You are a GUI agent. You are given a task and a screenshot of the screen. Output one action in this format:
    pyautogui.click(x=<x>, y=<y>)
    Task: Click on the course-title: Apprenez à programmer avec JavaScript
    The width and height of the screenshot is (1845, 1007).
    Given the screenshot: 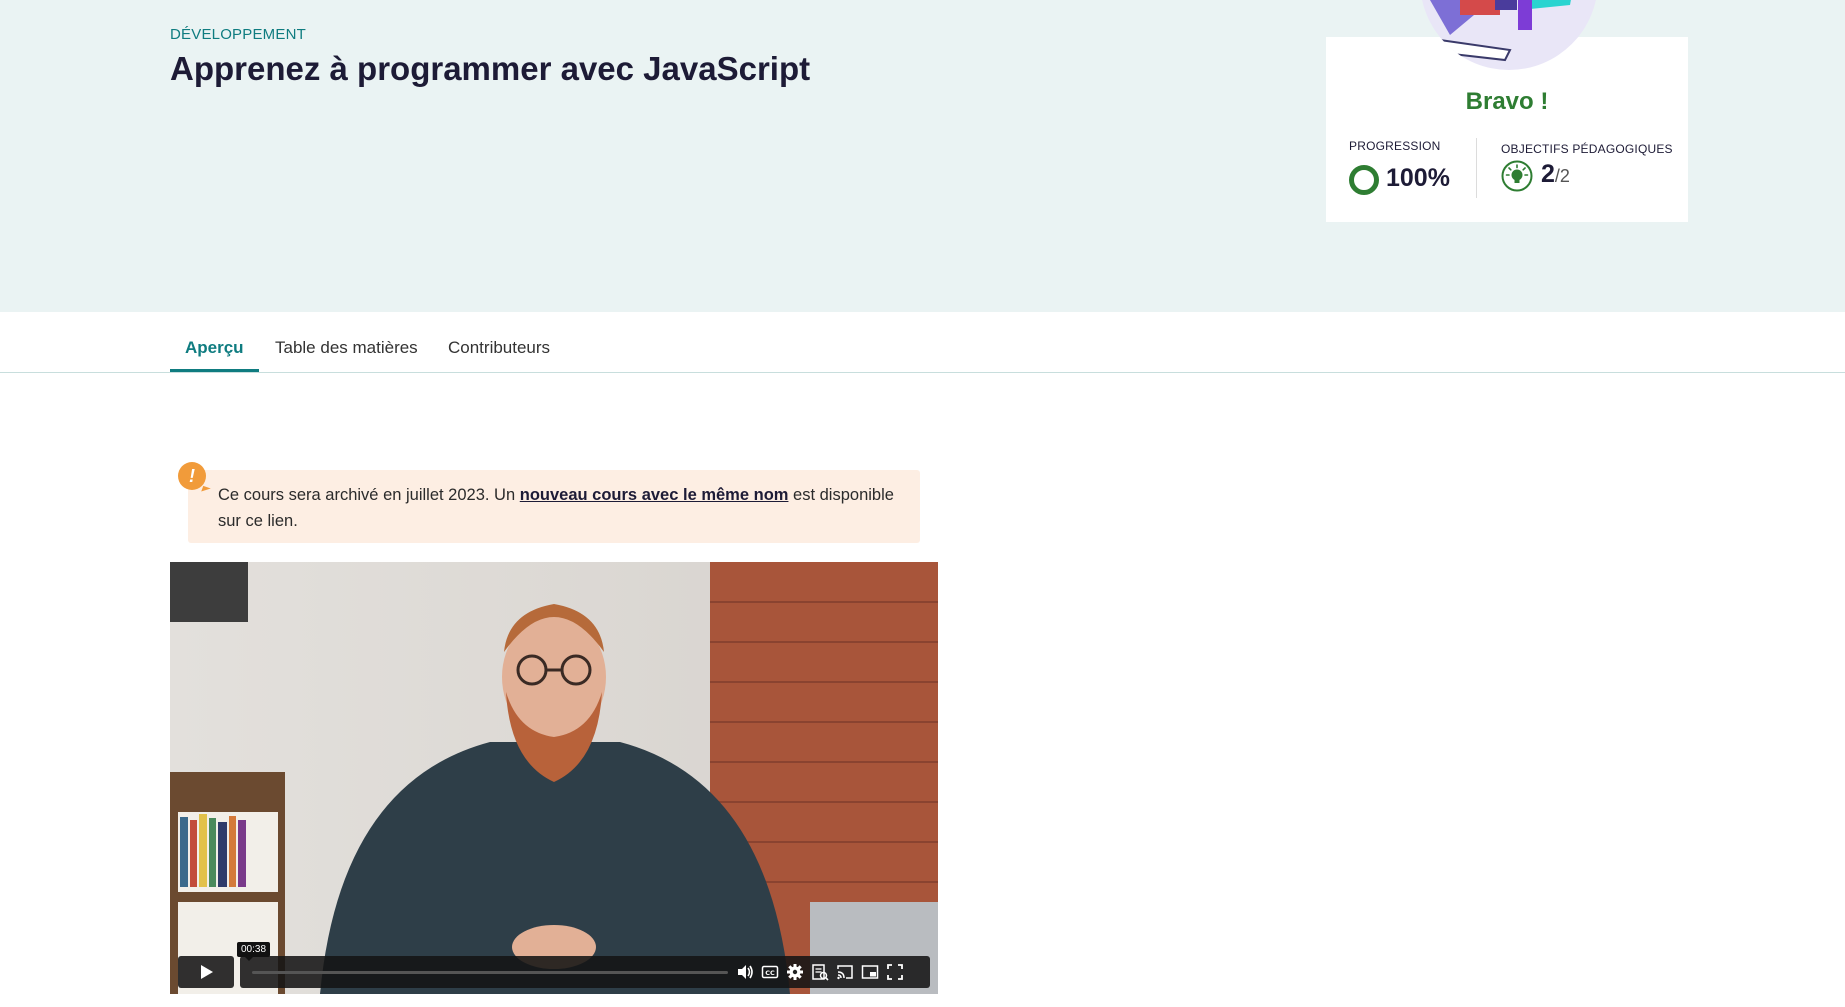 What is the action you would take?
    pyautogui.click(x=490, y=68)
    